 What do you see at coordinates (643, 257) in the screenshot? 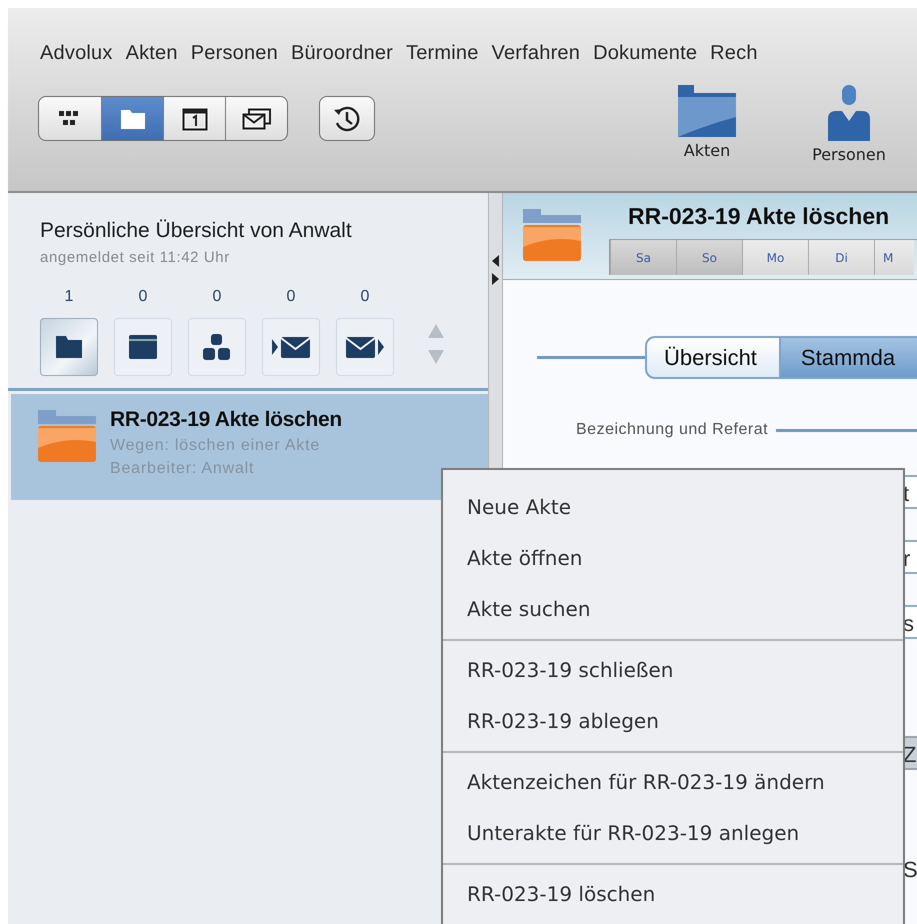
I see `day-tab: Sa` at bounding box center [643, 257].